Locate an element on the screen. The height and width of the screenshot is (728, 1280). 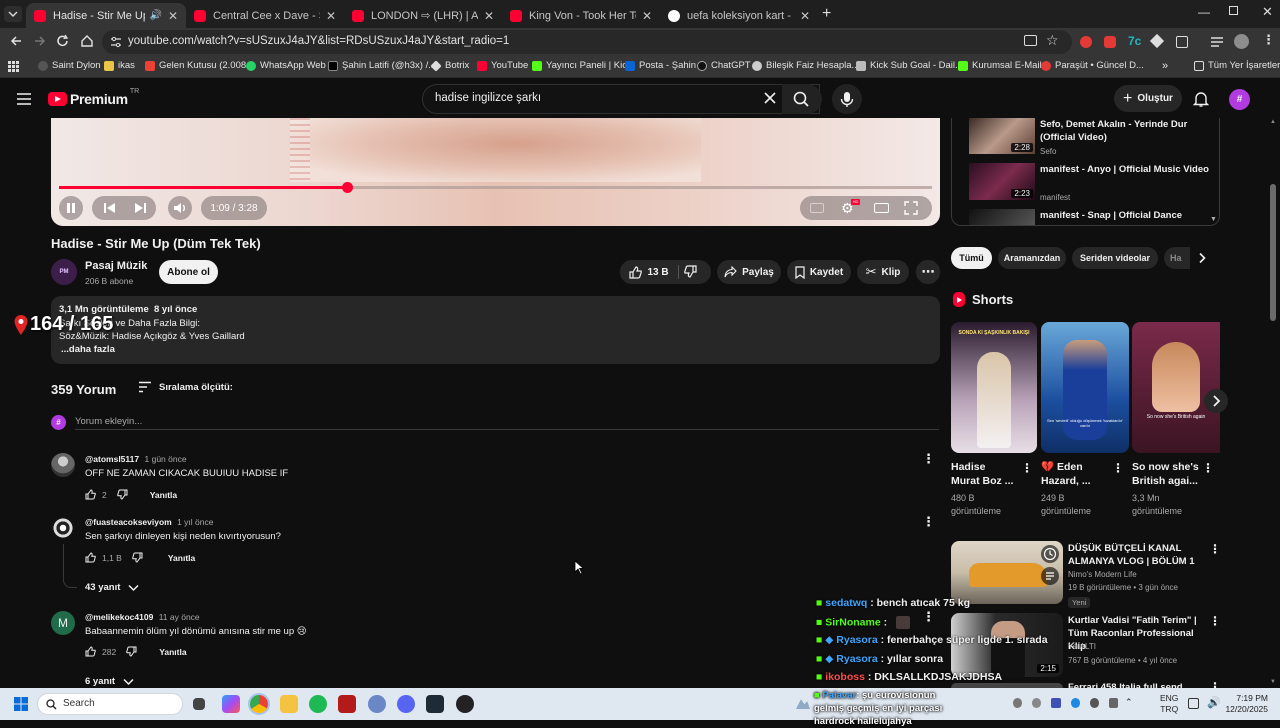
site-info-icon is located at coordinates (116, 42).